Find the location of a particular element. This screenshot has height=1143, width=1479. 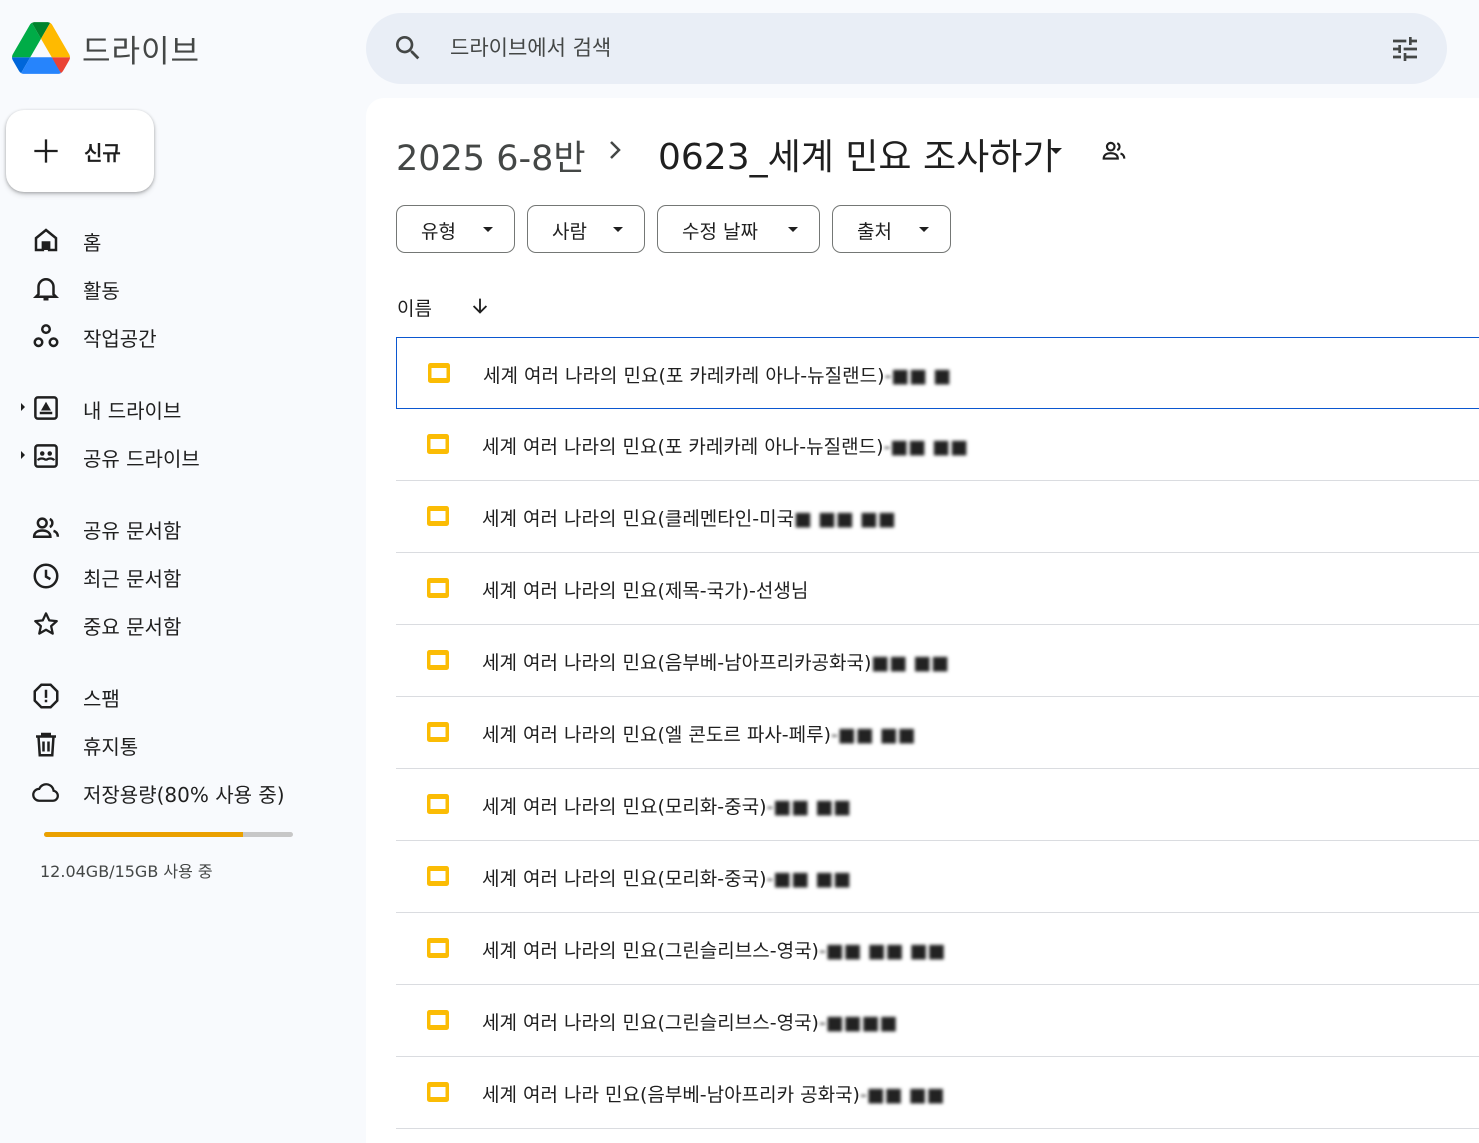

home-icon is located at coordinates (46, 240).